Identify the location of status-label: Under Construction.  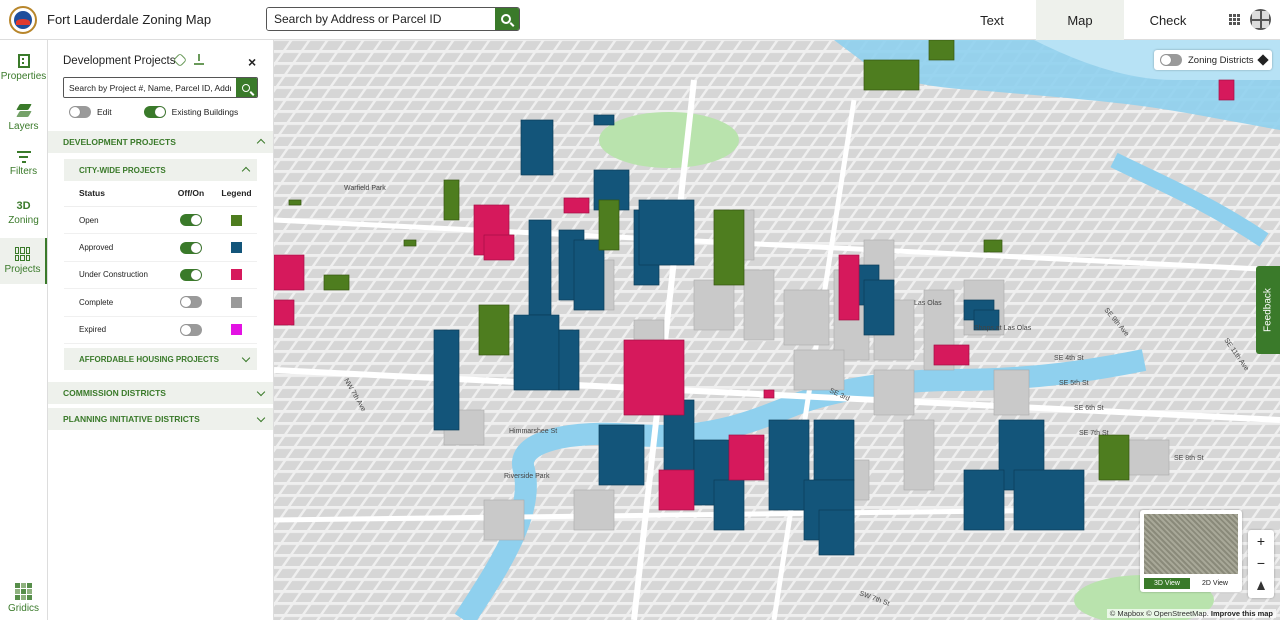
(113, 275).